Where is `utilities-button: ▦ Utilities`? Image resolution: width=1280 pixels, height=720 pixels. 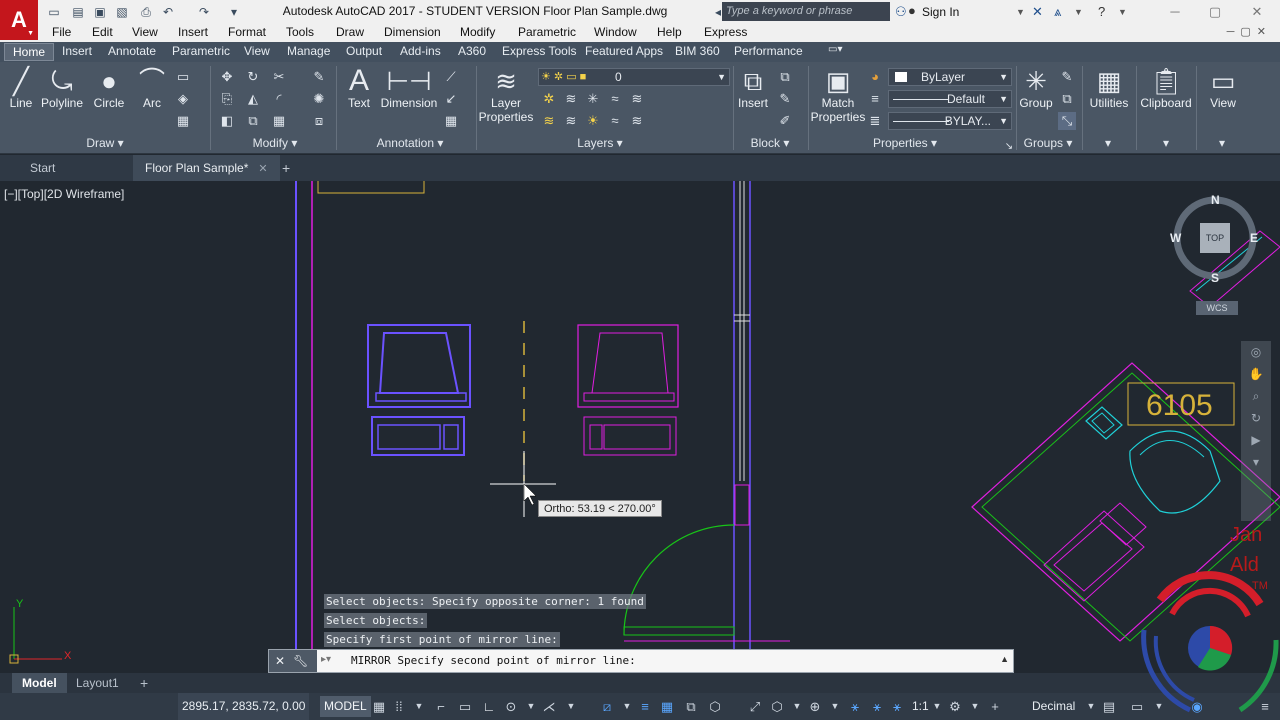
utilities-button: ▦ Utilities is located at coordinates (1109, 88).